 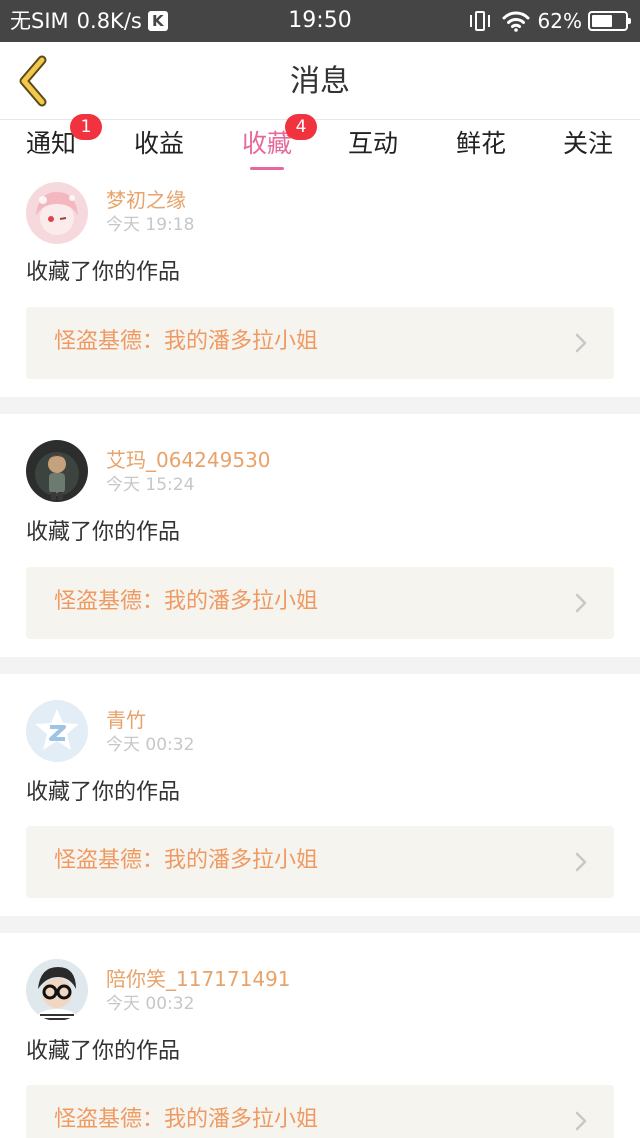 I want to click on tab-interactions: 互动, so click(x=373, y=148).